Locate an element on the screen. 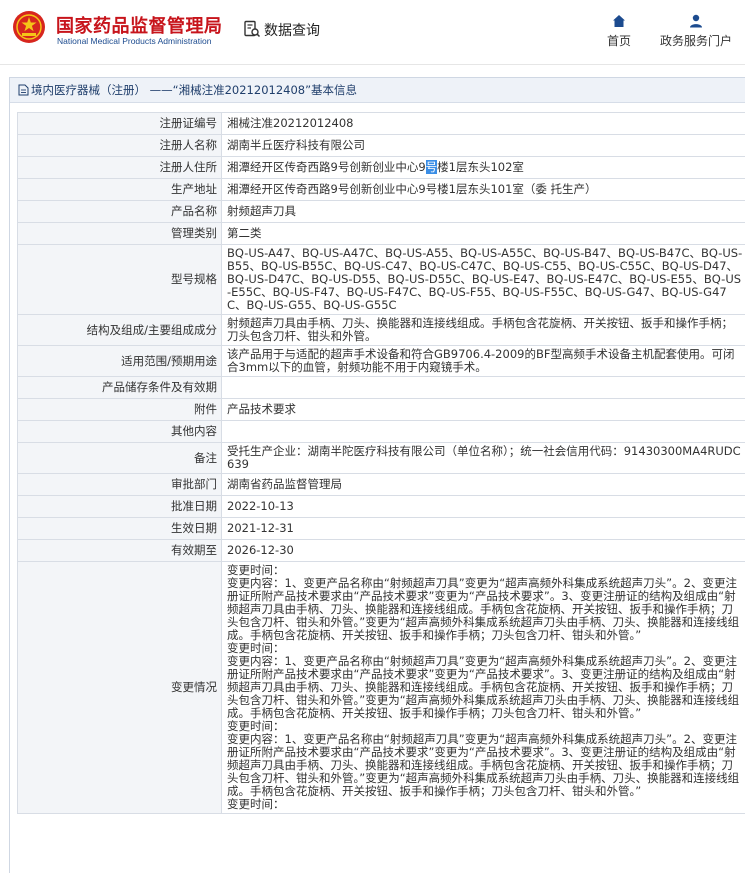  table-row: 生产地址 湘潭经开区传奇西路9号创新创业中心9号楼1层东头101室（委 托生产） is located at coordinates (381, 190).